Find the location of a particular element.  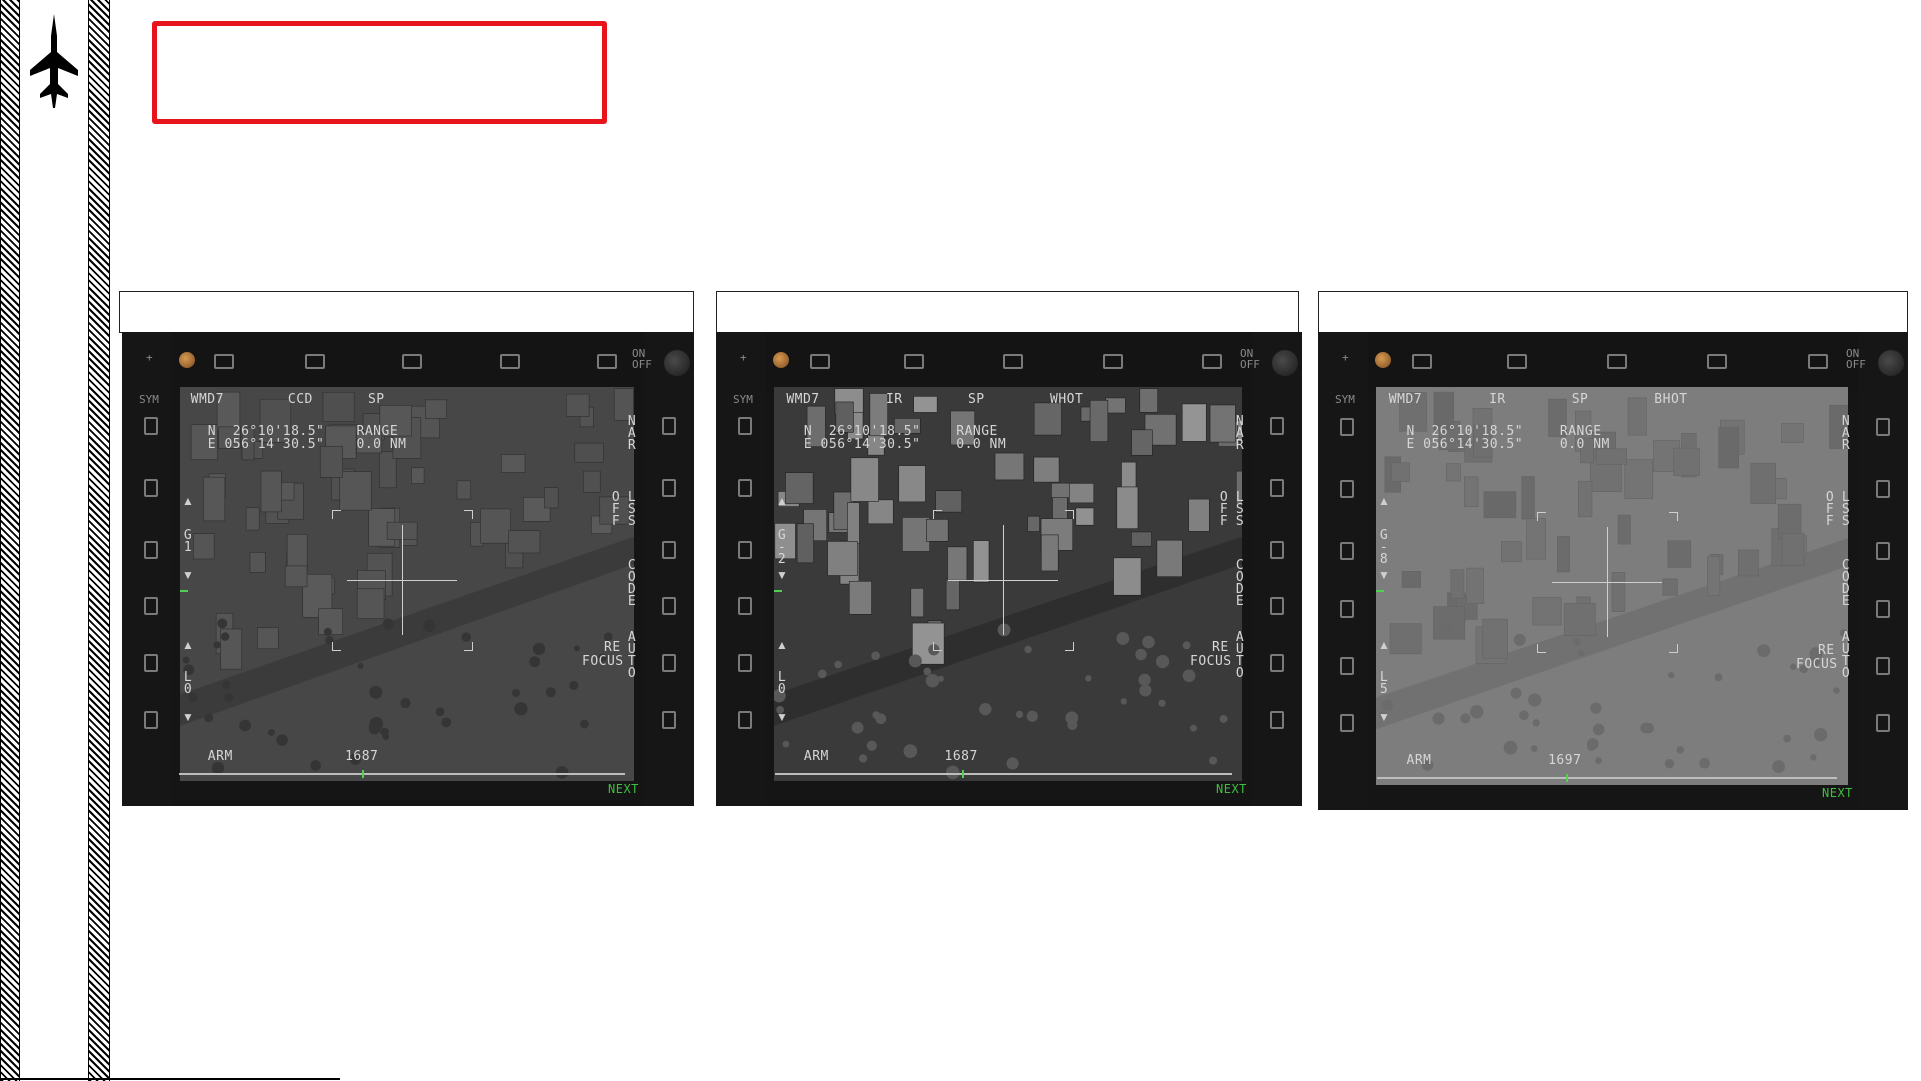

track-gate-corner-tr is located at coordinates (1674, 517).